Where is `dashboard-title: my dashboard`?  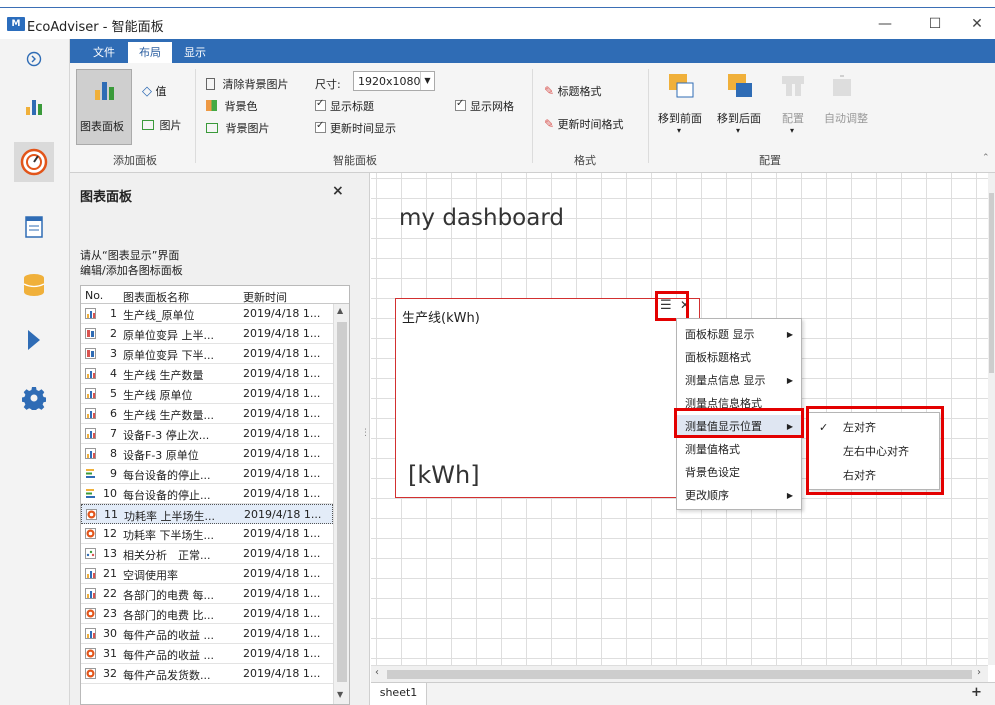 dashboard-title: my dashboard is located at coordinates (481, 218).